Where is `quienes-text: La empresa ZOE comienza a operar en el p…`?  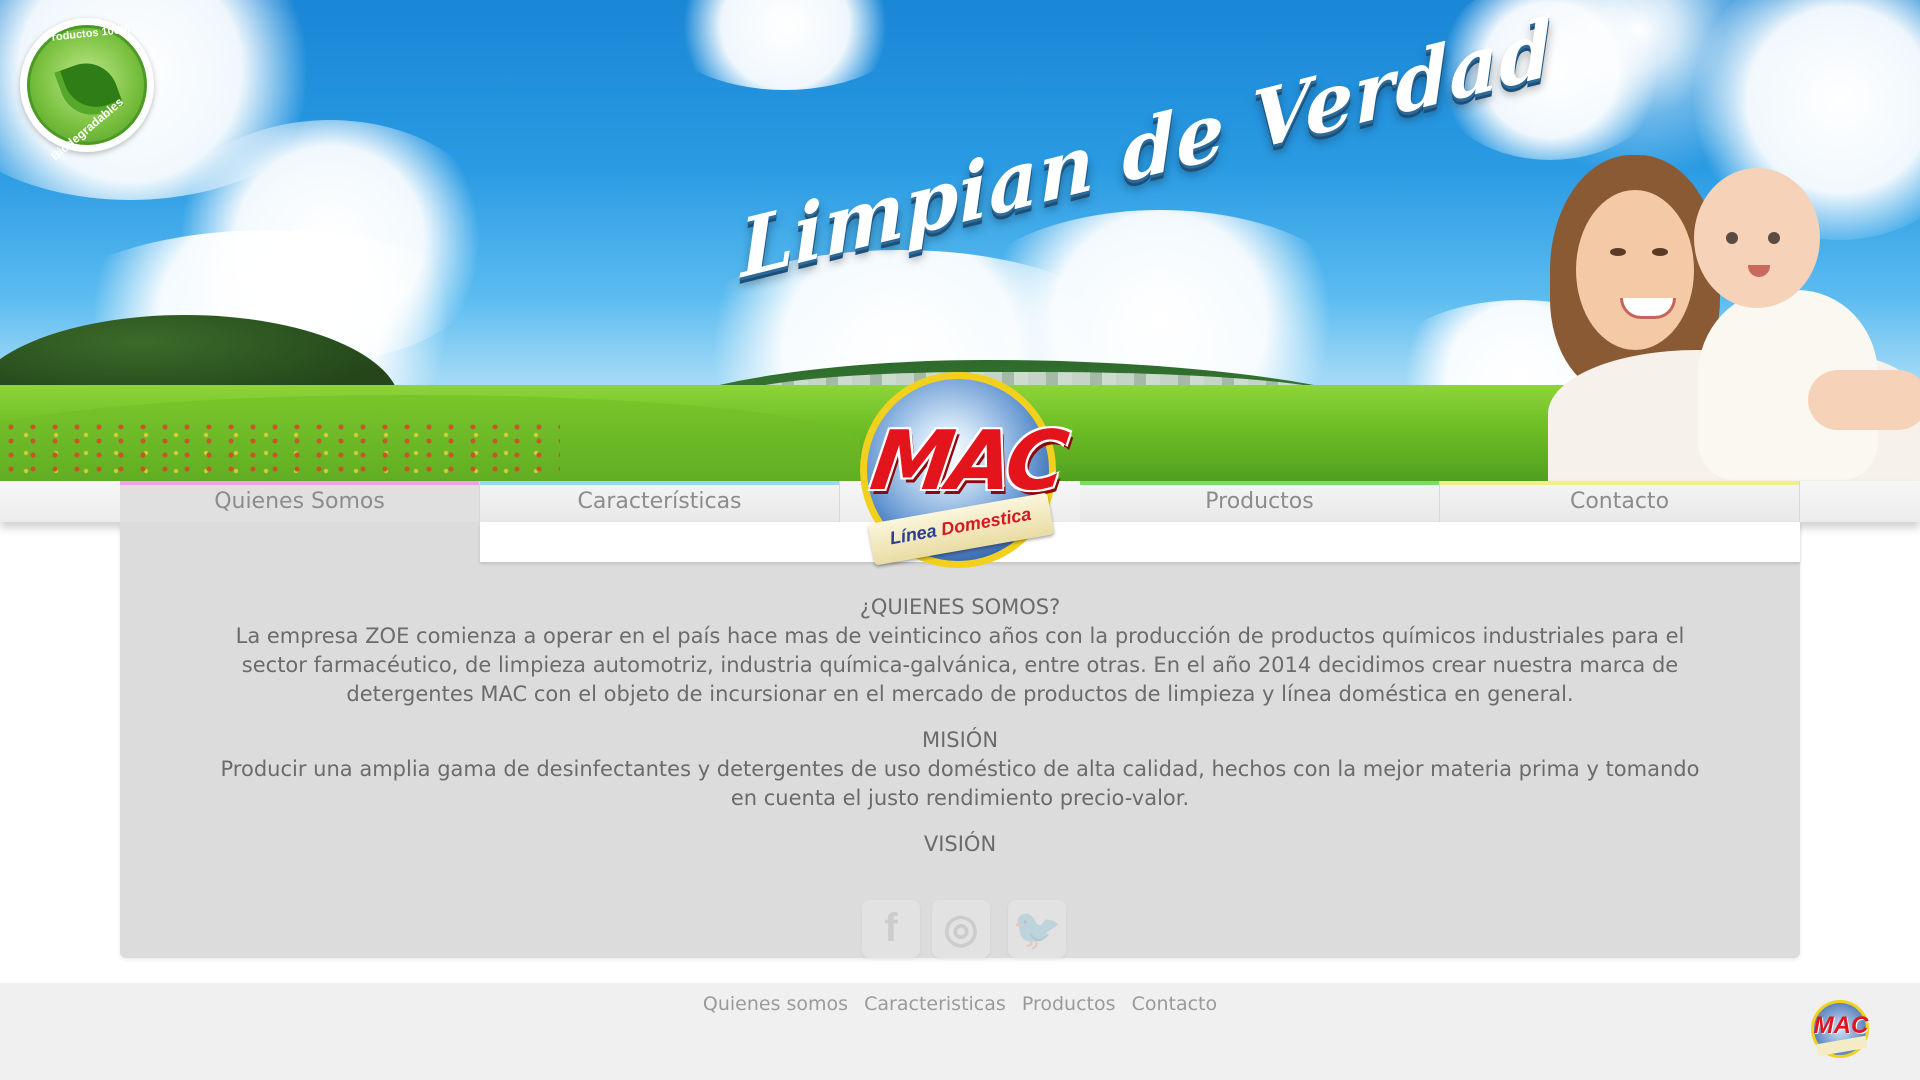 quienes-text: La empresa ZOE comienza a operar en el p… is located at coordinates (960, 665).